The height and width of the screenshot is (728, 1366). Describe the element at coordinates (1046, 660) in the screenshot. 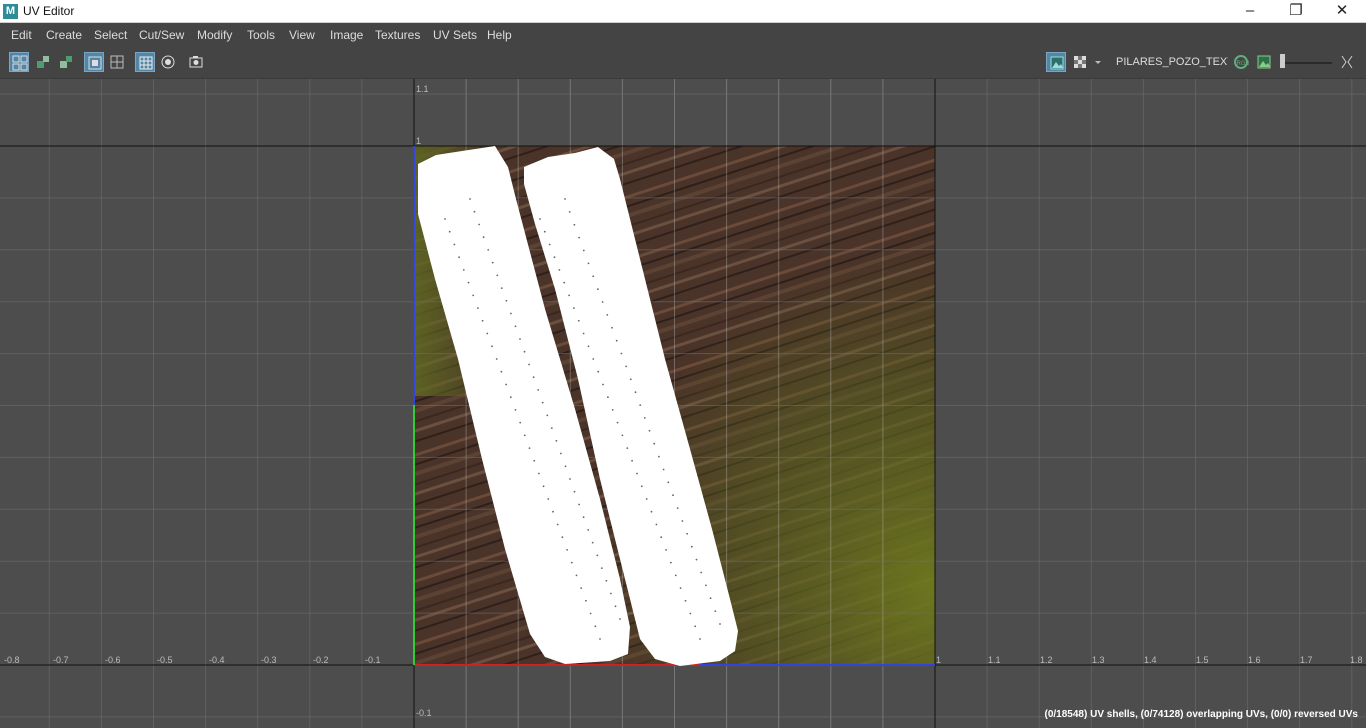

I see `u-label: 1.2` at that location.